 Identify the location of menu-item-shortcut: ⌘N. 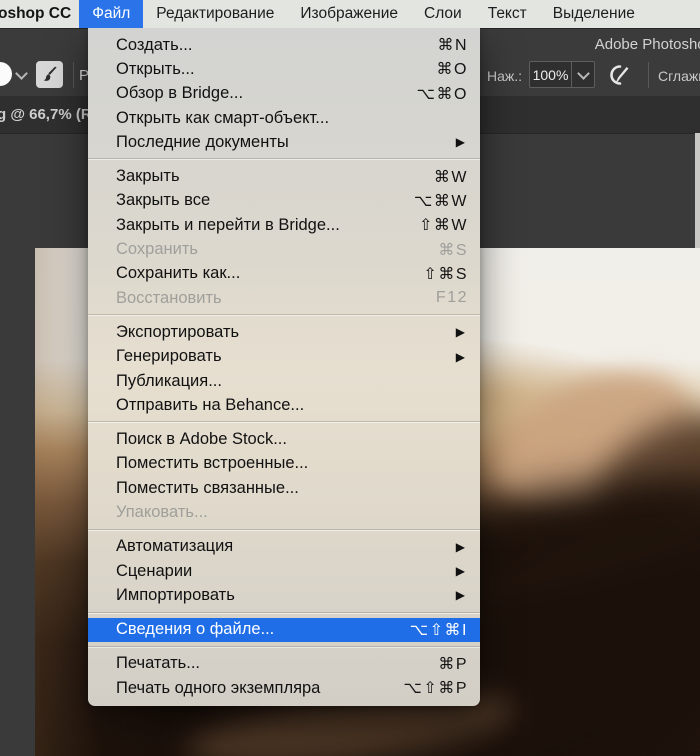
(452, 46).